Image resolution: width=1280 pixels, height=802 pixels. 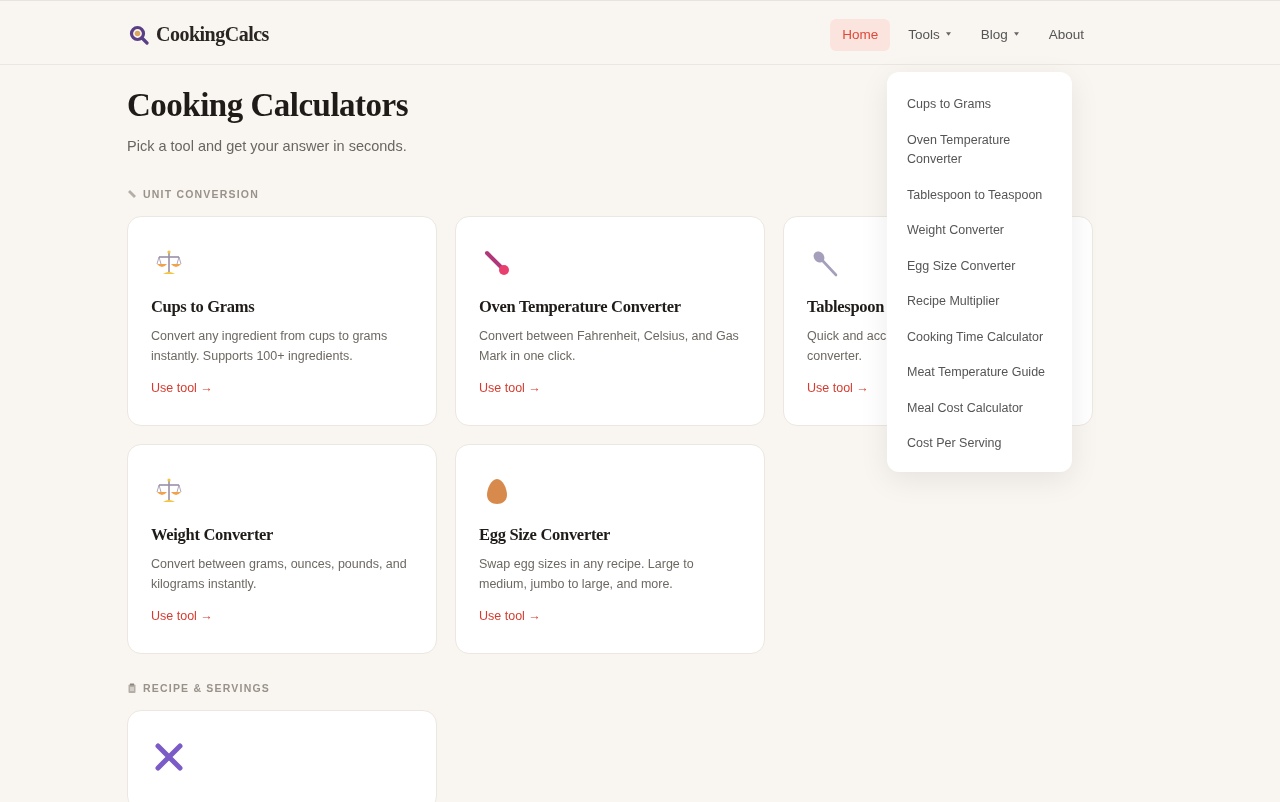 What do you see at coordinates (979, 266) in the screenshot?
I see `menu-item: Egg Size Converter` at bounding box center [979, 266].